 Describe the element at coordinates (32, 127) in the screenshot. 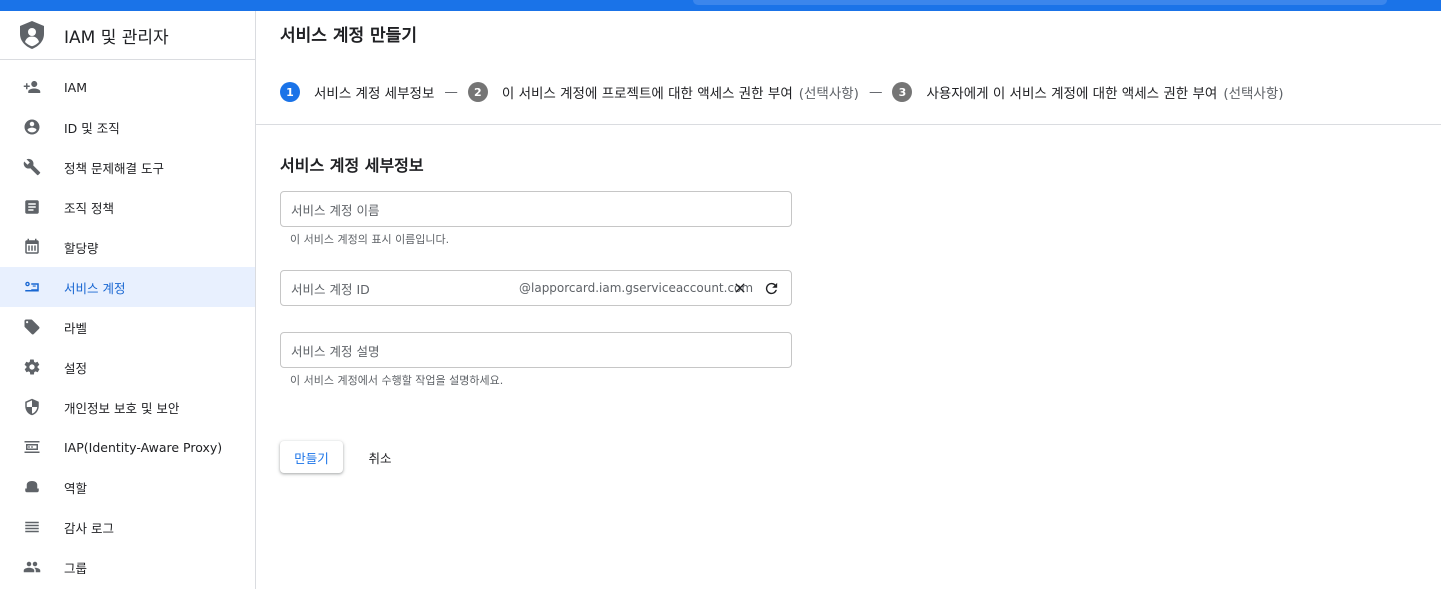

I see `account-circle-icon` at that location.